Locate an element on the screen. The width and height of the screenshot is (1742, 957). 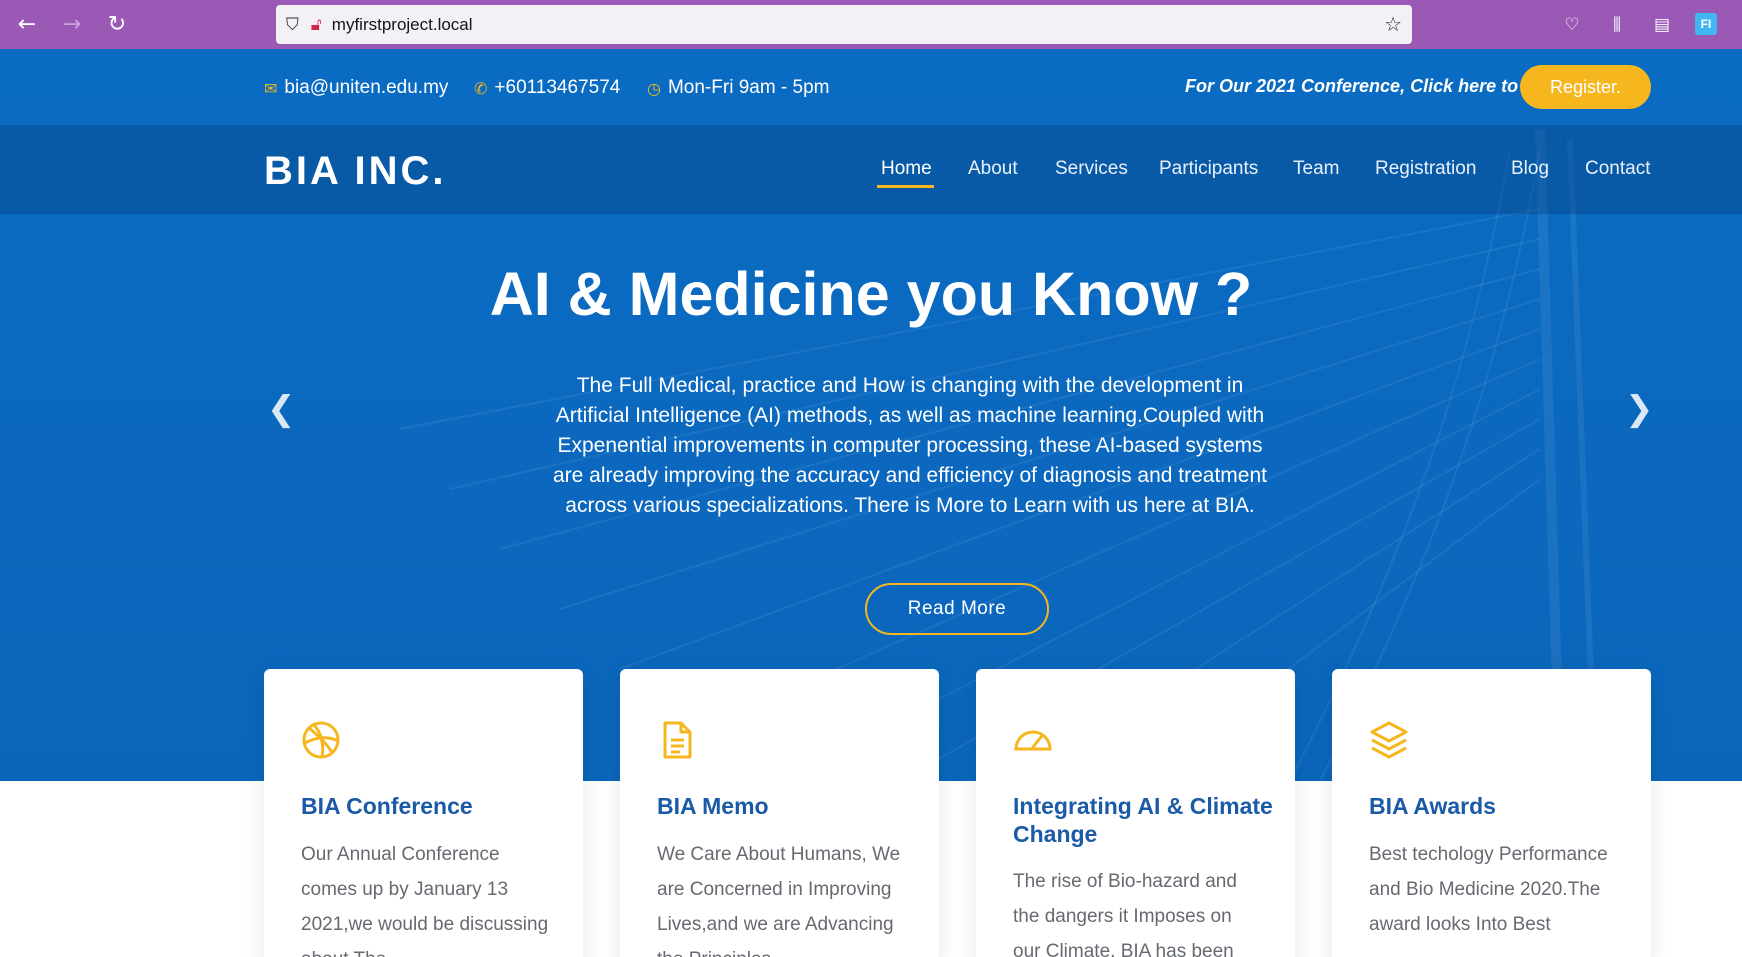
bookmark-star-icon: ☆ is located at coordinates (1393, 24).